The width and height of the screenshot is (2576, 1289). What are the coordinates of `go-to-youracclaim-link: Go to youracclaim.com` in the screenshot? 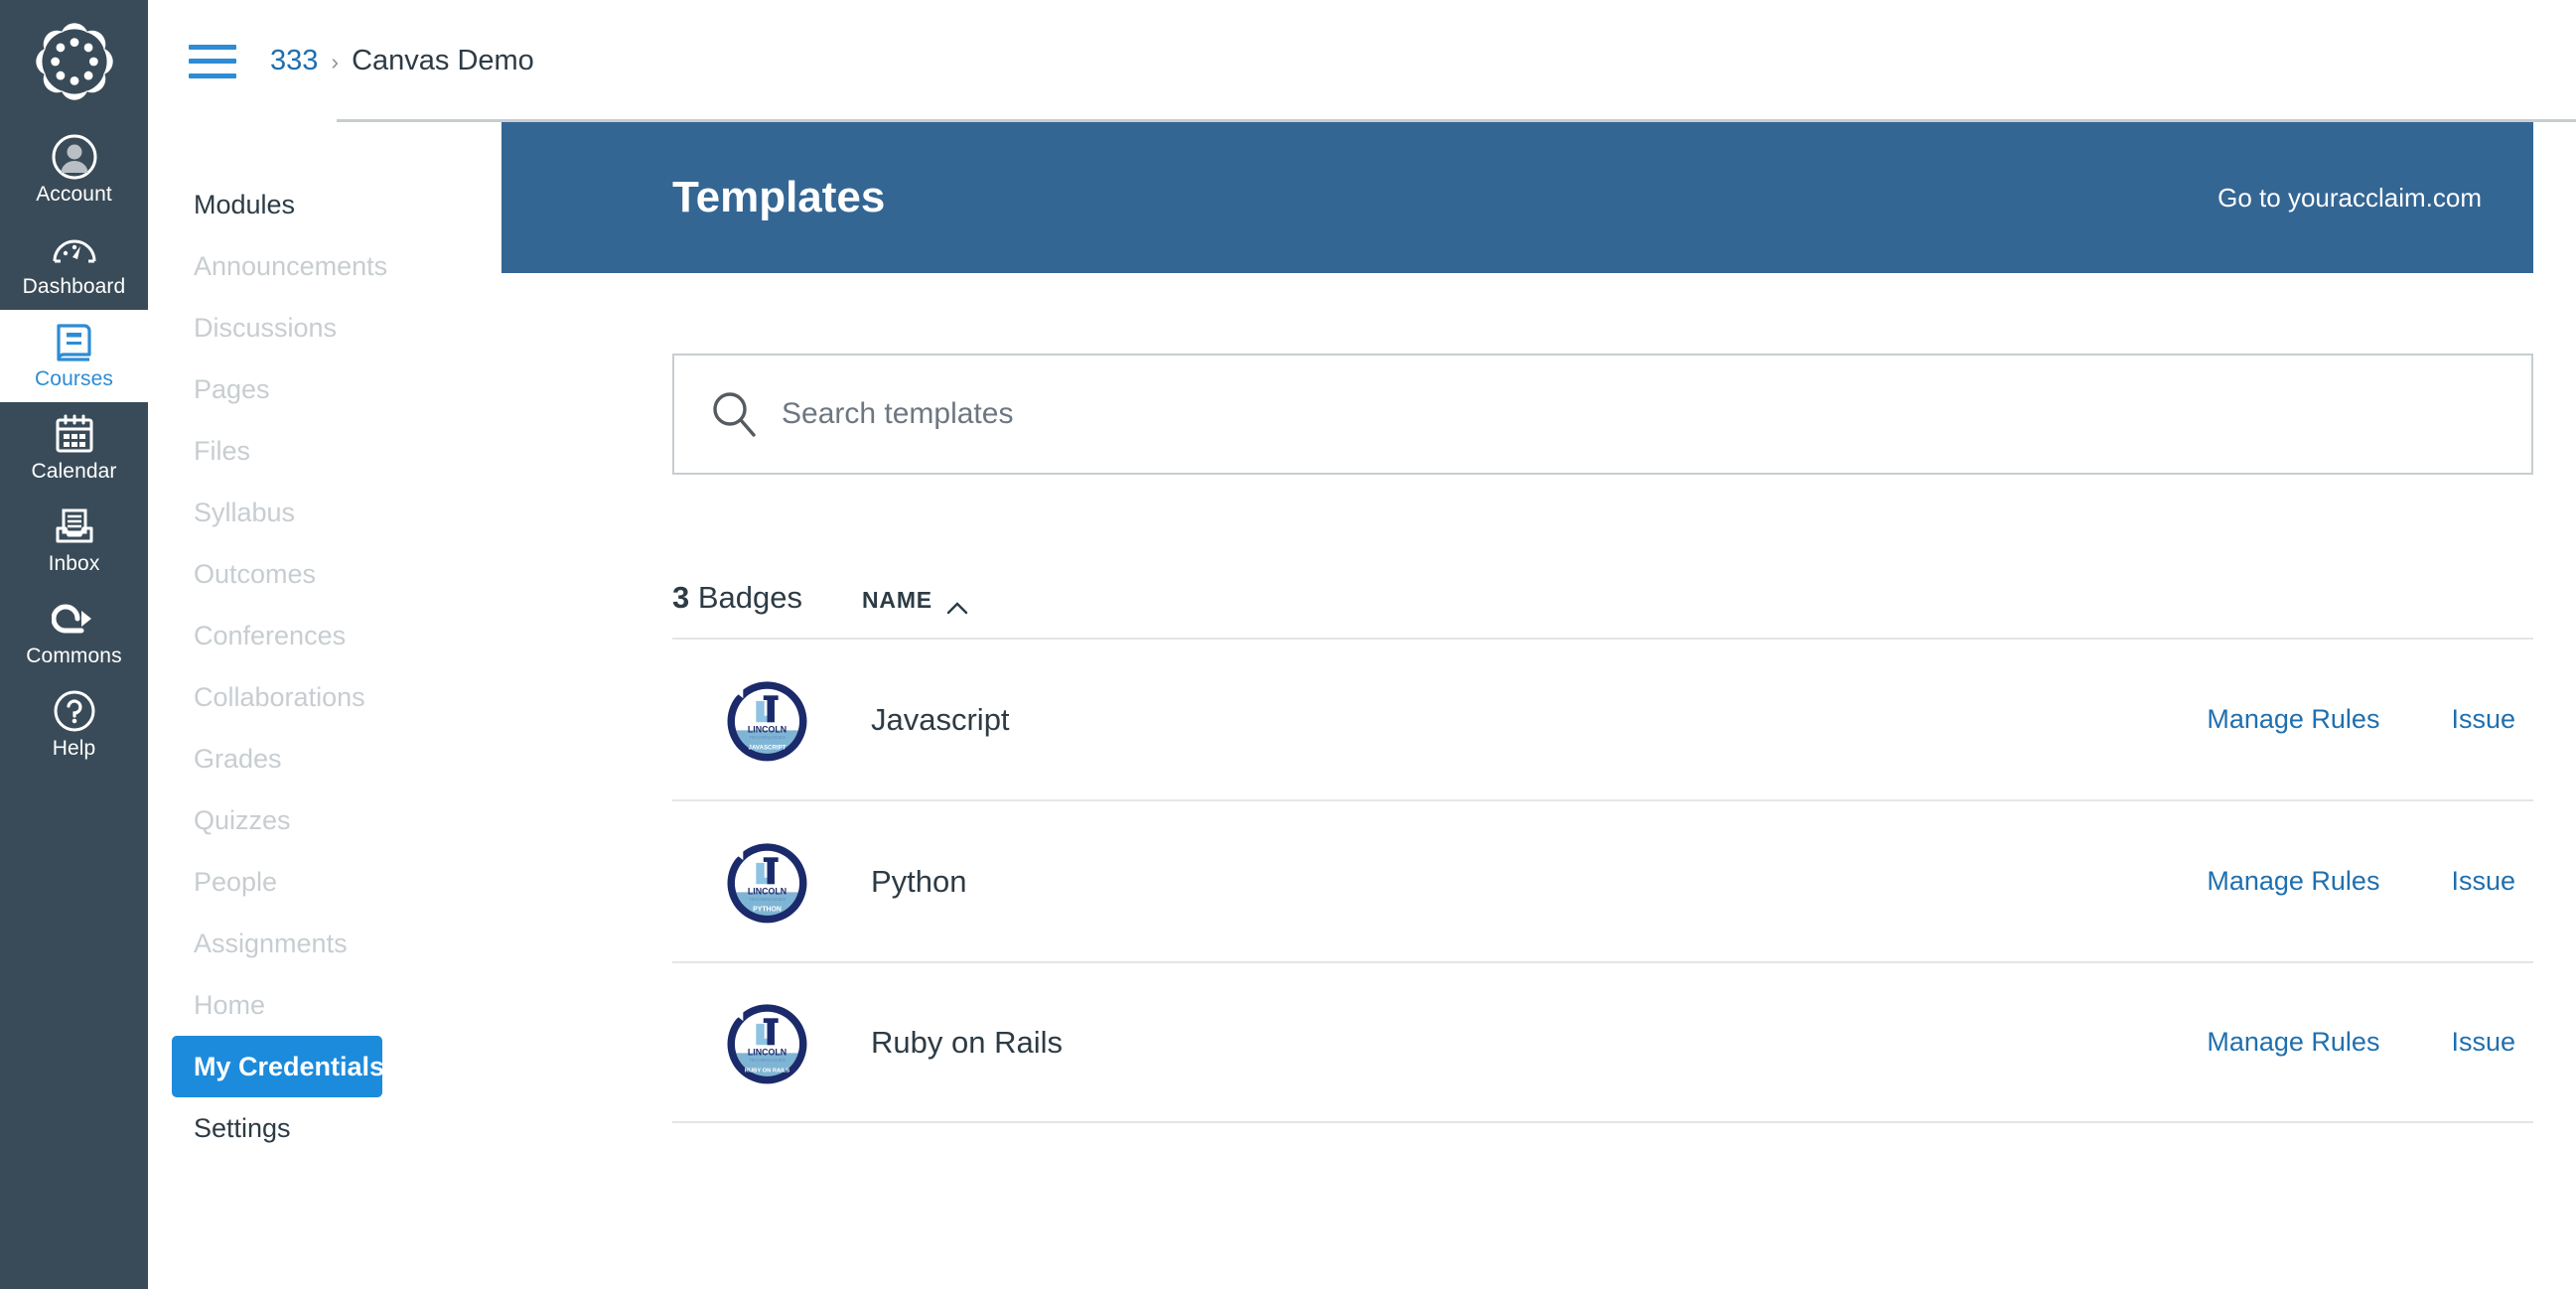 It's located at (2350, 198).